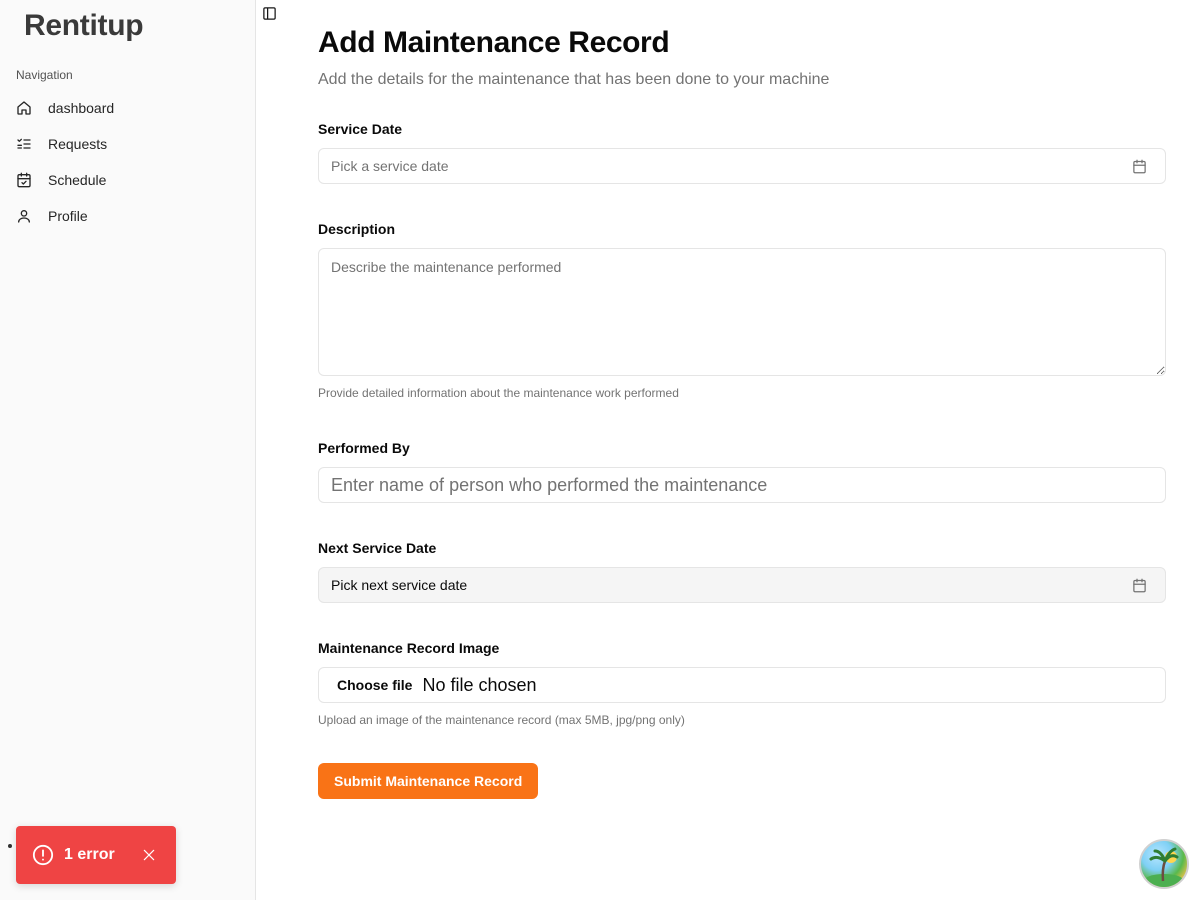  I want to click on next-service-date-value: Pick next service date, so click(399, 585).